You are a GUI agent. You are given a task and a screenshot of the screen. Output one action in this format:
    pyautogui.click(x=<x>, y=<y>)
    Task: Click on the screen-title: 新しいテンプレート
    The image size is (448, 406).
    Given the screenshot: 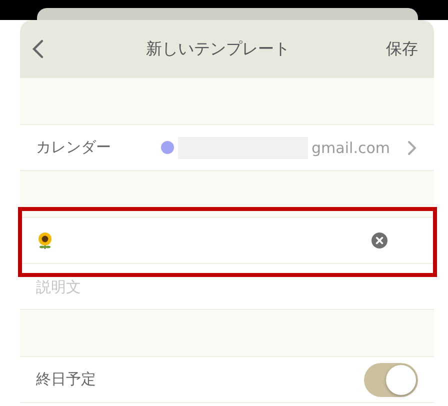 What is the action you would take?
    pyautogui.click(x=218, y=49)
    